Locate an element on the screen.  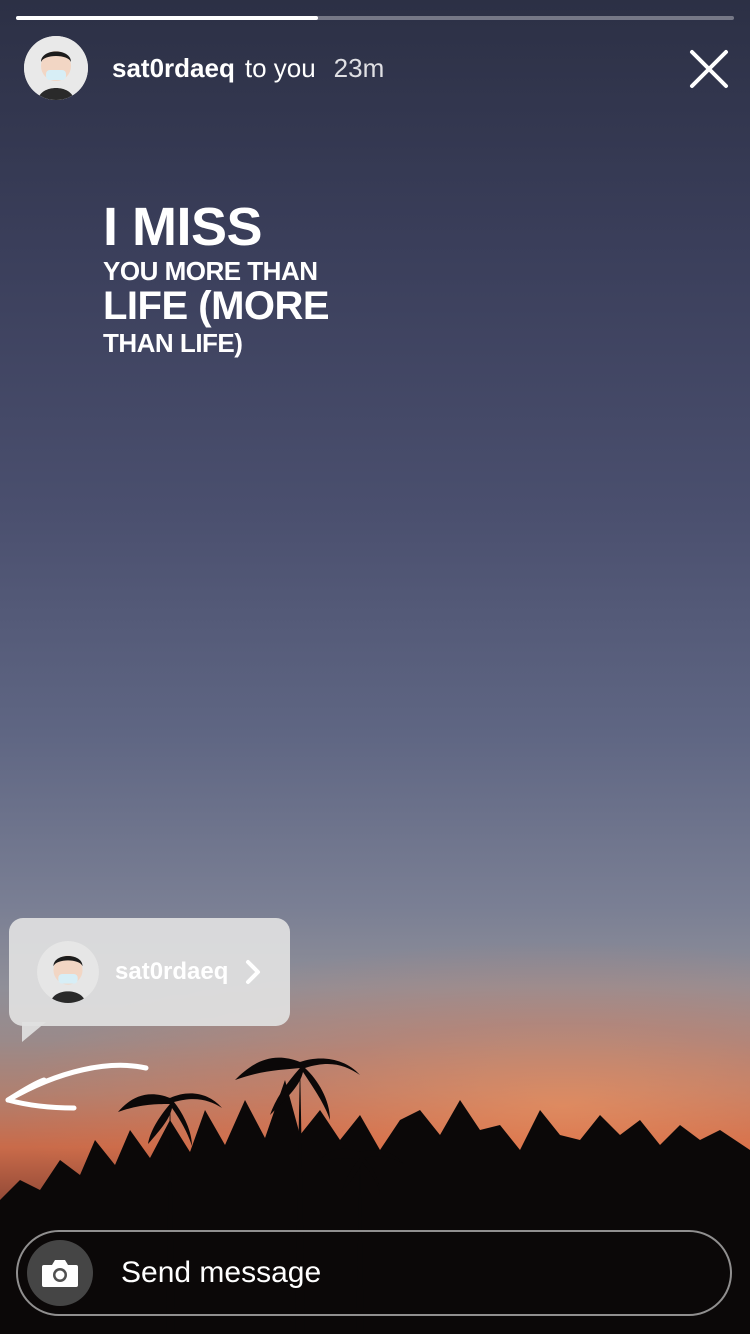
send-message-bar: Send message is located at coordinates (374, 1273).